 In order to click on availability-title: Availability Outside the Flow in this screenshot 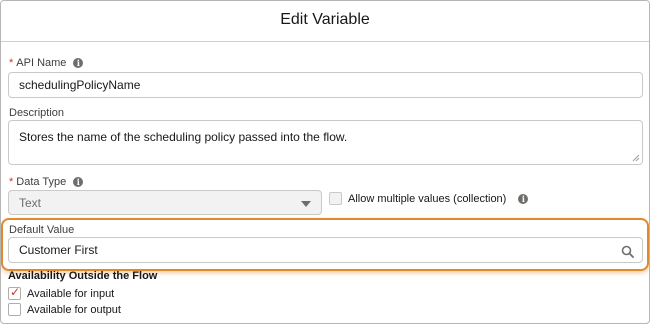, I will do `click(83, 276)`.